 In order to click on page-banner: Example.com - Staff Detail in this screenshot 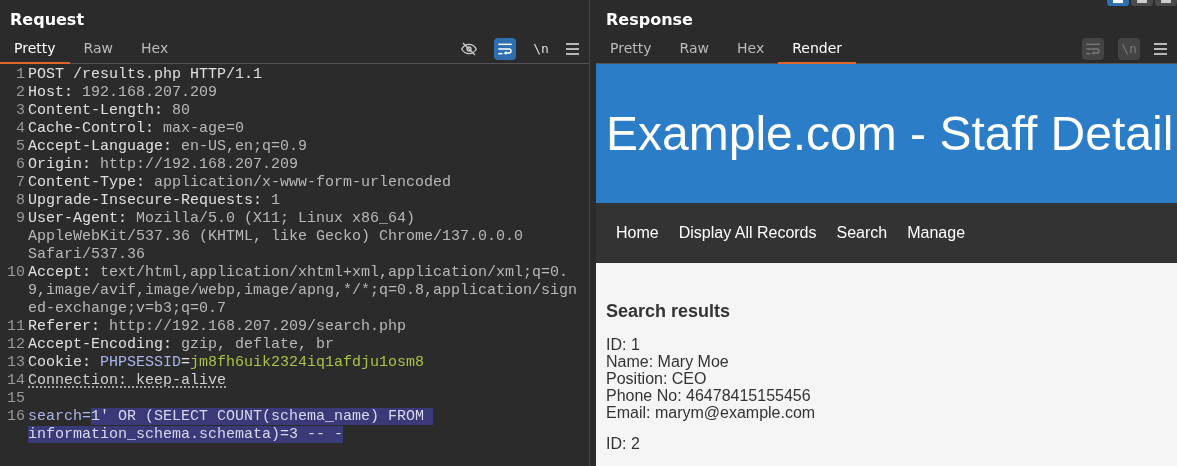, I will do `click(886, 133)`.